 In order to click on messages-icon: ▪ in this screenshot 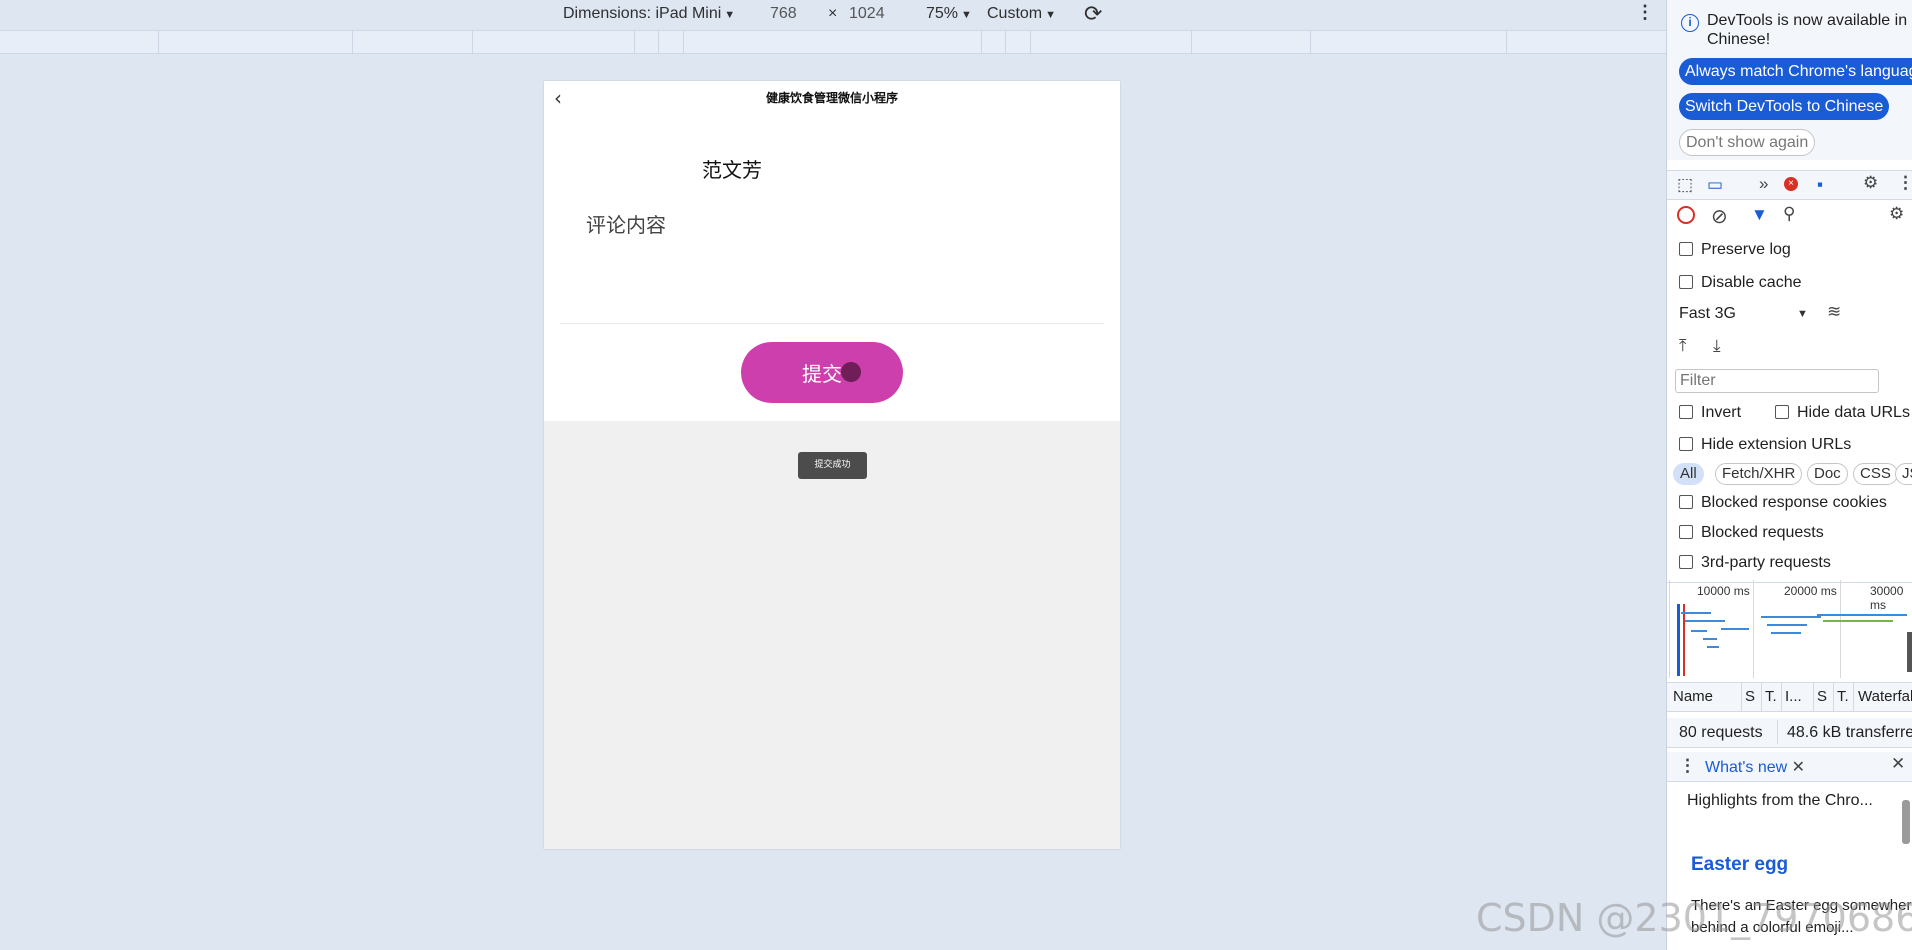, I will do `click(1820, 185)`.